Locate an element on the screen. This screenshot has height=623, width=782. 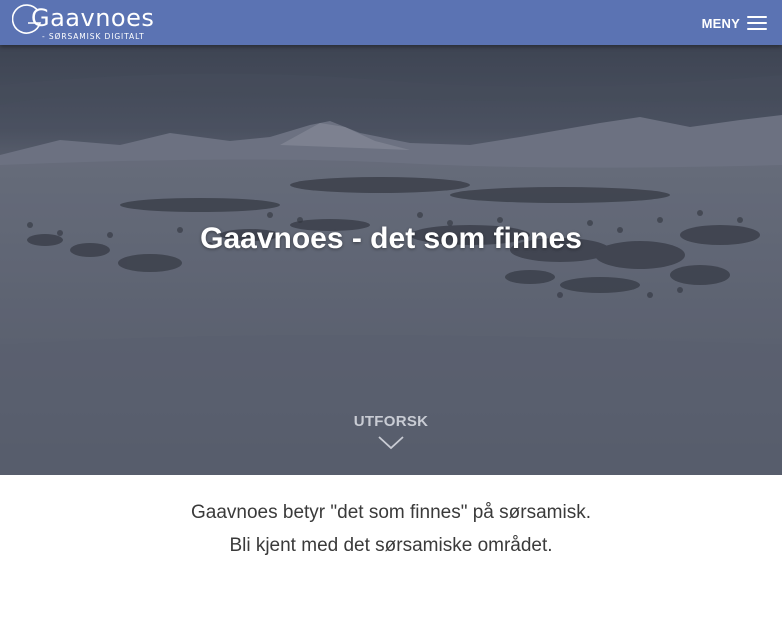
hamburger-icon is located at coordinates (757, 23).